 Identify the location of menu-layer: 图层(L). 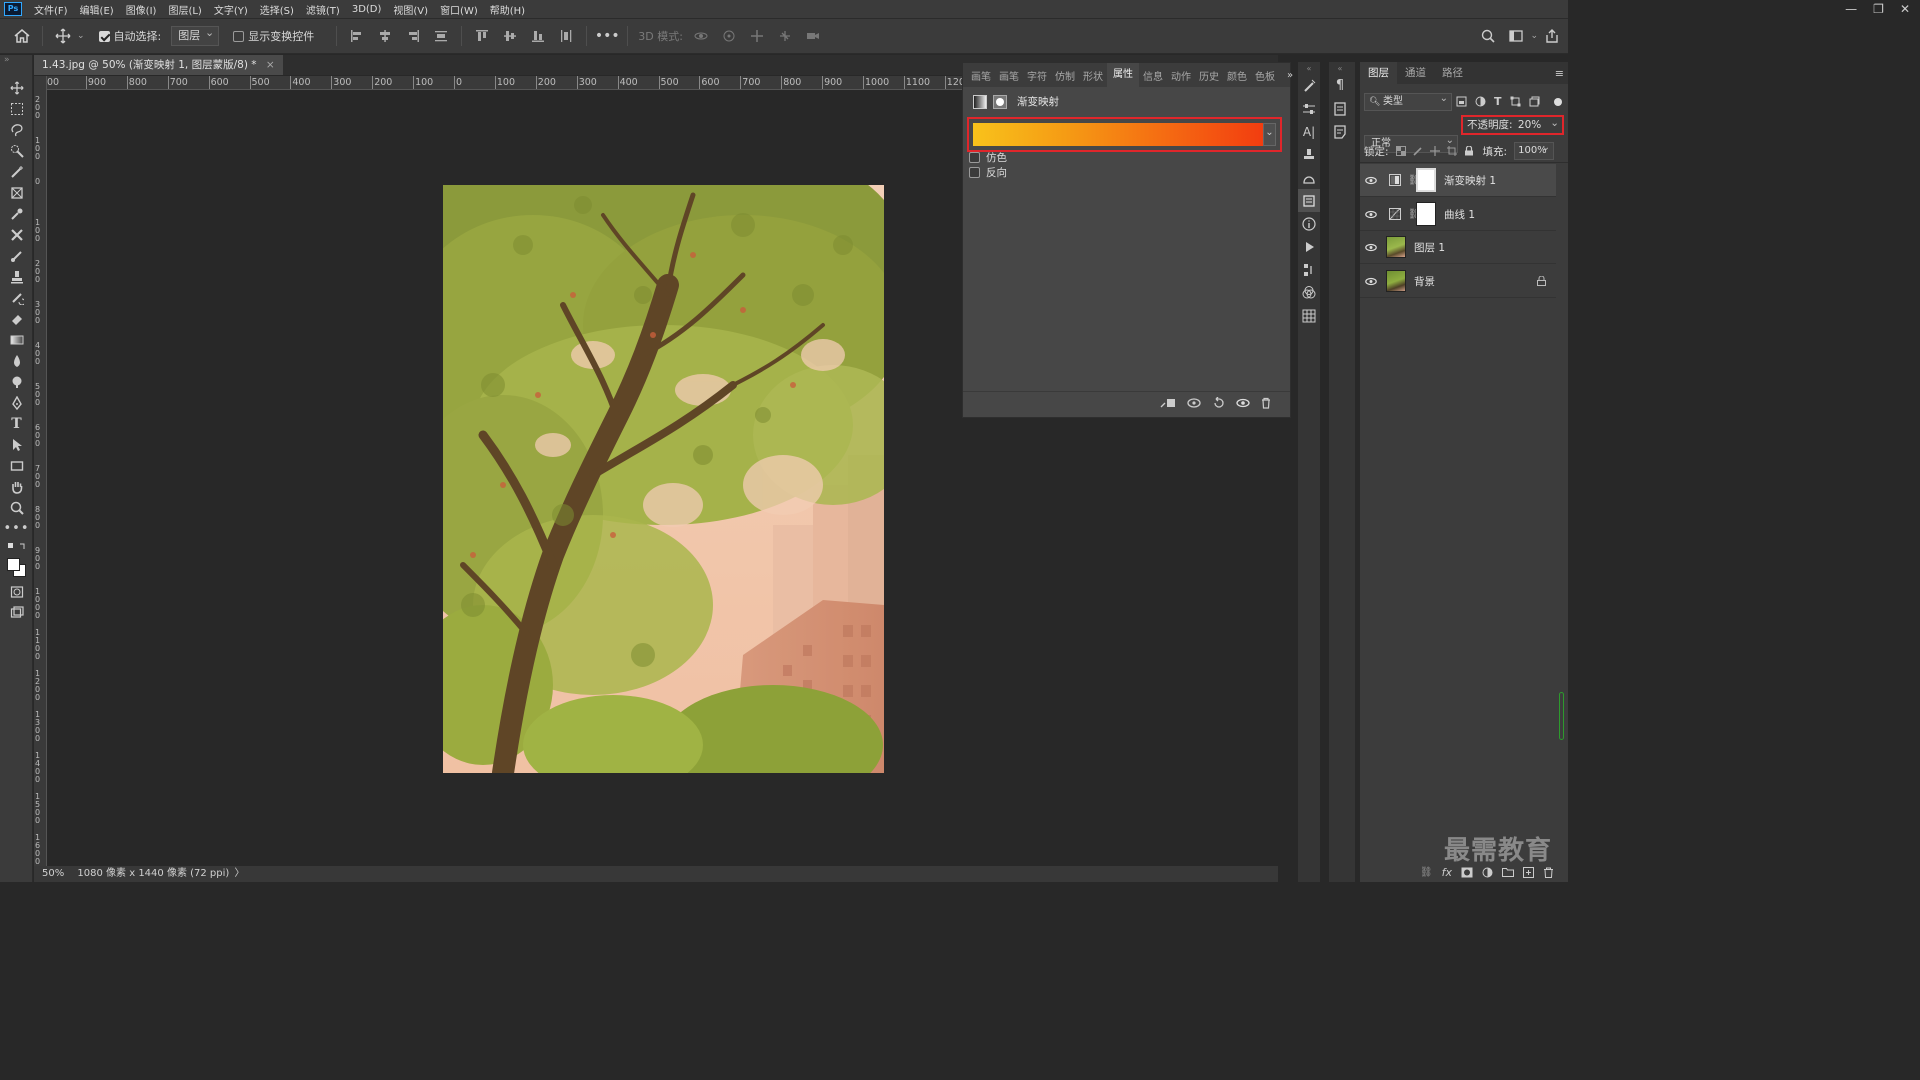
(184, 9).